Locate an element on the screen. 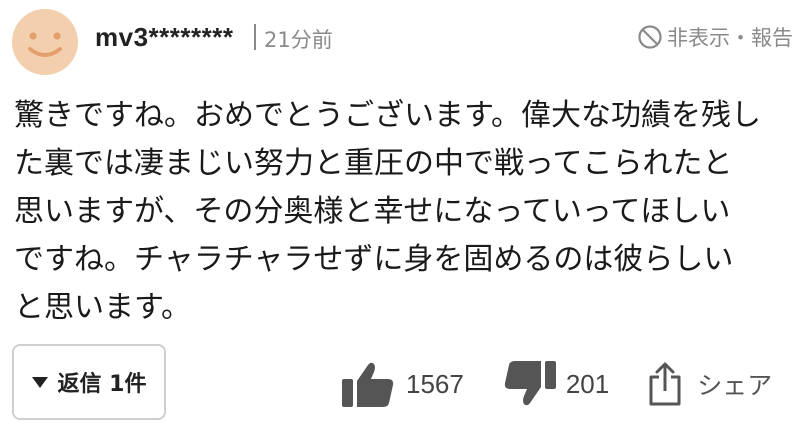 The image size is (800, 435). hide-report-button: 非表示・報告 is located at coordinates (715, 37).